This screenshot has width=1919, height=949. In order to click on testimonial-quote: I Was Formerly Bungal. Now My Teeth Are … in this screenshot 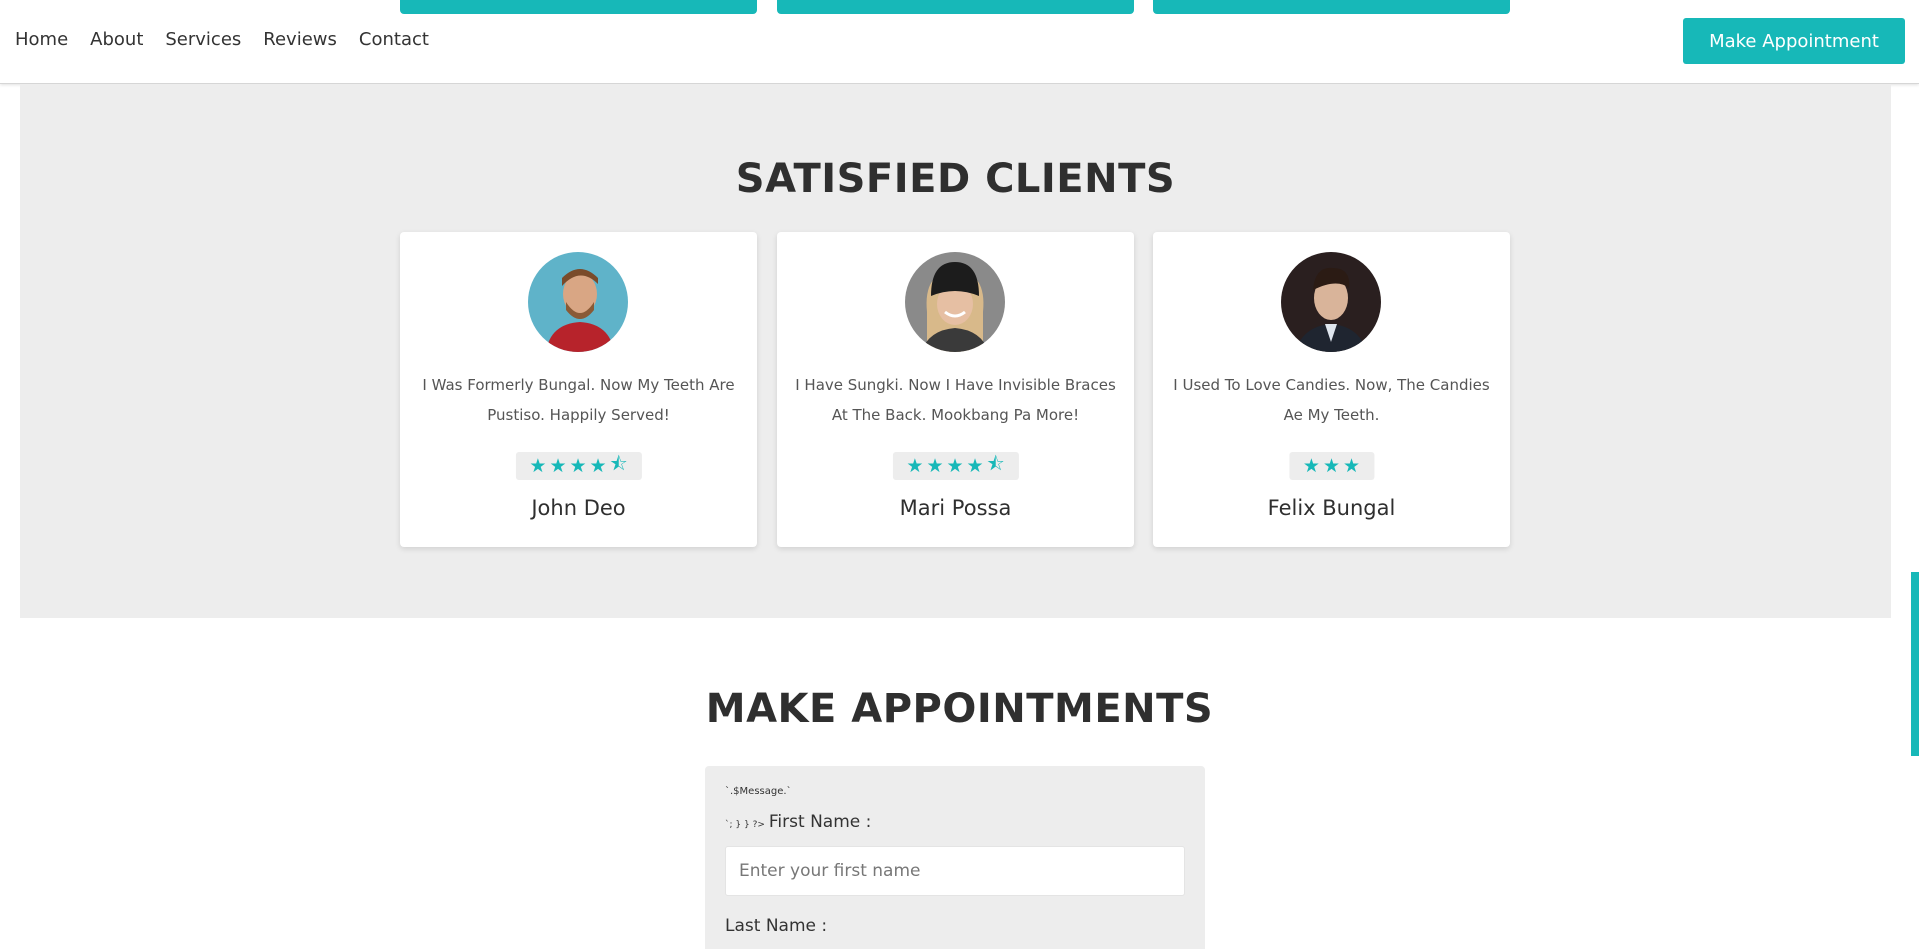, I will do `click(578, 400)`.